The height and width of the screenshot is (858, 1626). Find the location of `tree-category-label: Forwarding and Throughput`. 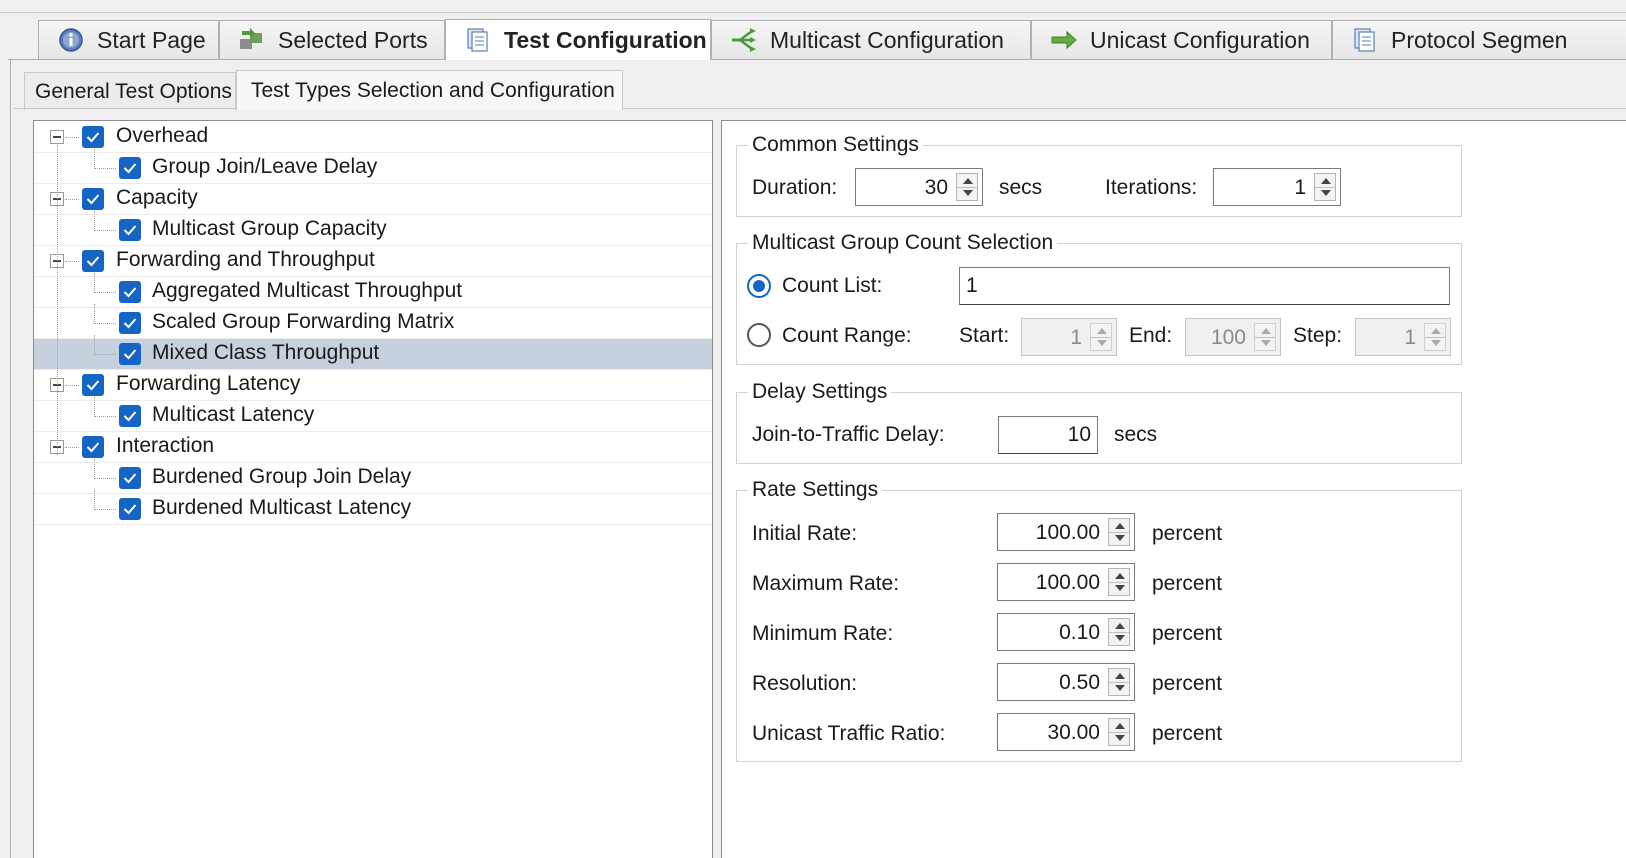

tree-category-label: Forwarding and Throughput is located at coordinates (245, 259).